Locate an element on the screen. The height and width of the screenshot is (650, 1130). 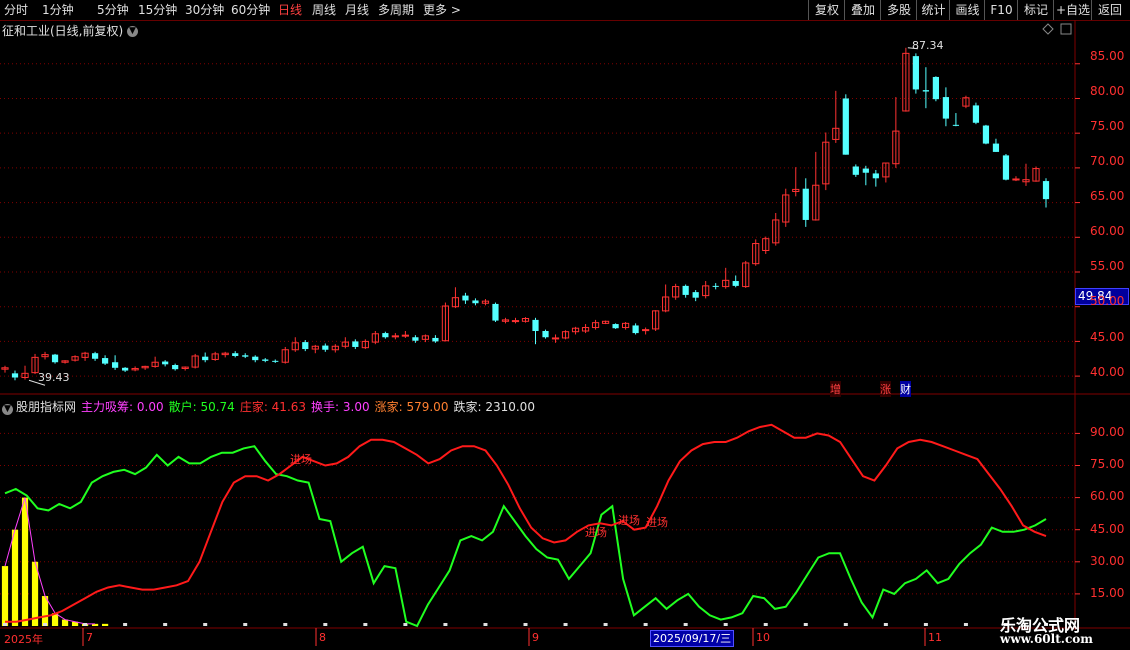
date-label: 8 is located at coordinates (322, 637).